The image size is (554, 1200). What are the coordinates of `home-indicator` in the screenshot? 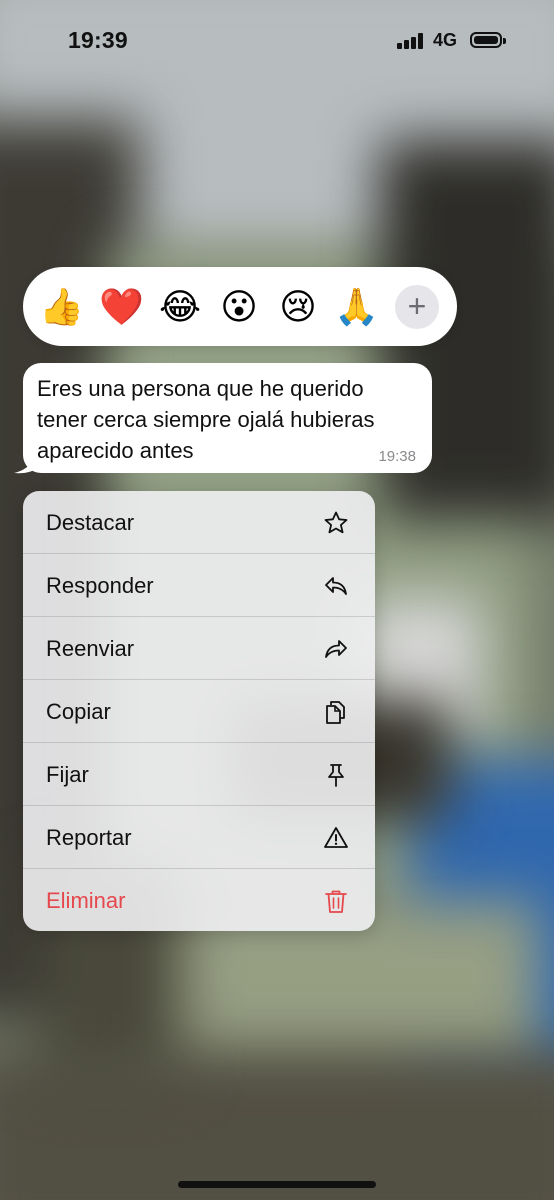 It's located at (277, 1184).